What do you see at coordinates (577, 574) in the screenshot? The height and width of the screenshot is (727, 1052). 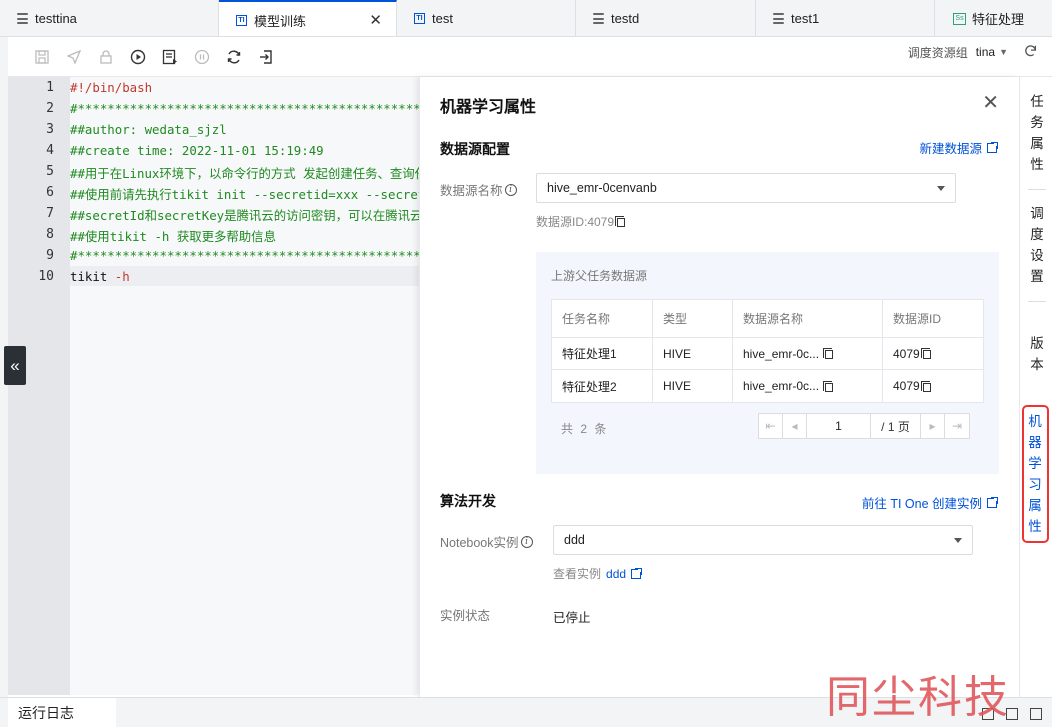 I see `view-instance-label: 查看实例` at bounding box center [577, 574].